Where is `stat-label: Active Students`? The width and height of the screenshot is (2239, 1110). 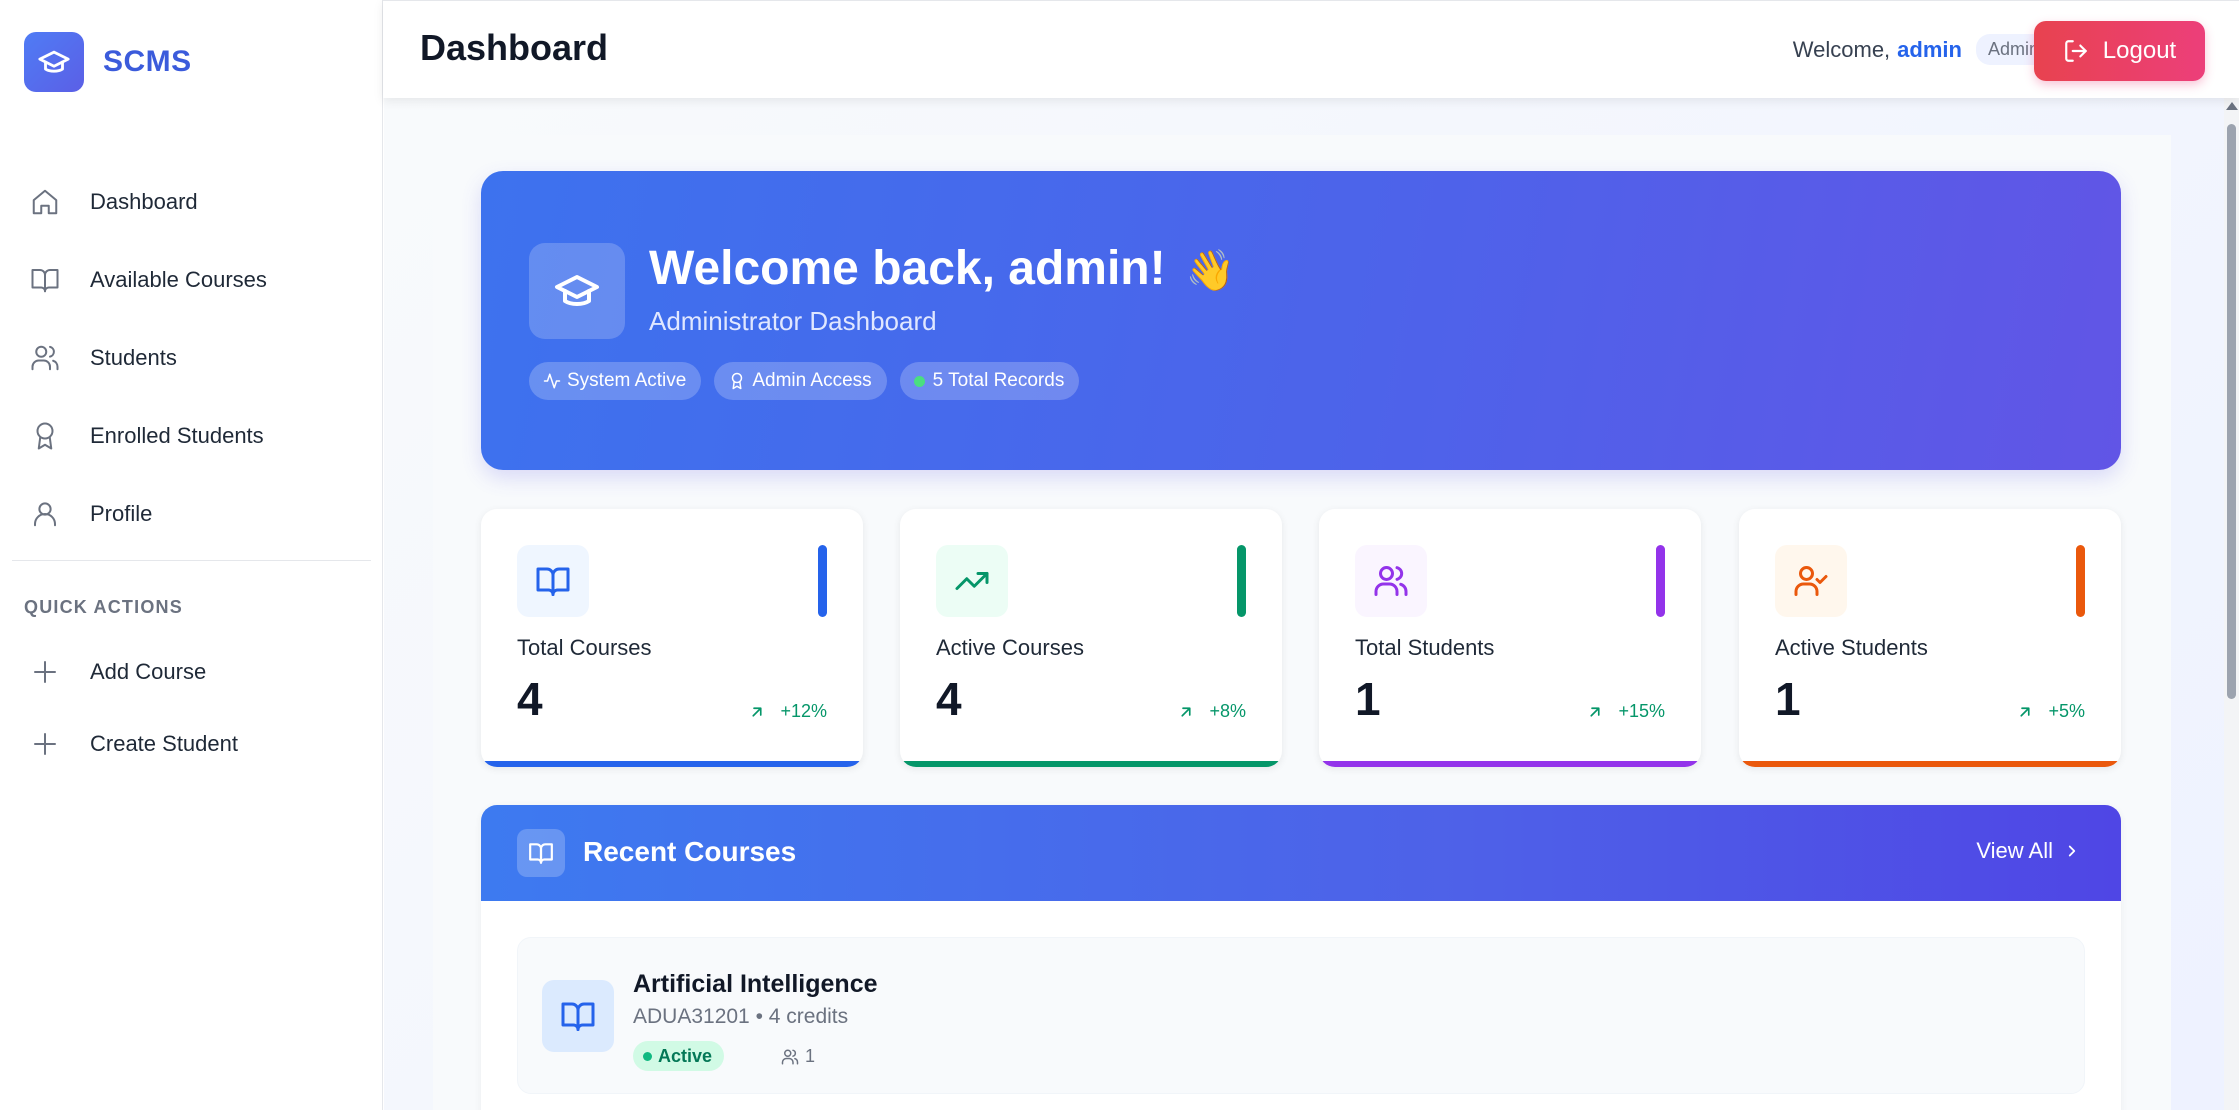
stat-label: Active Students is located at coordinates (1851, 647).